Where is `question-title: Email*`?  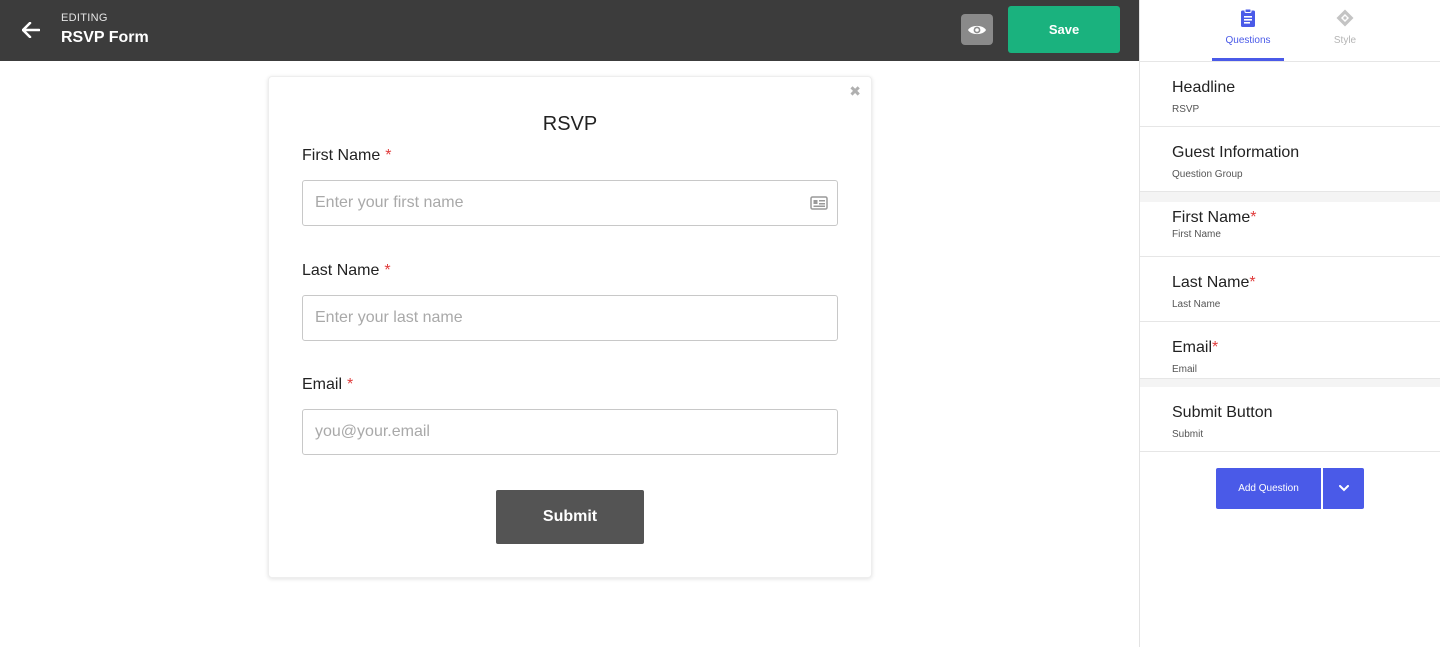
question-title: Email* is located at coordinates (1195, 348).